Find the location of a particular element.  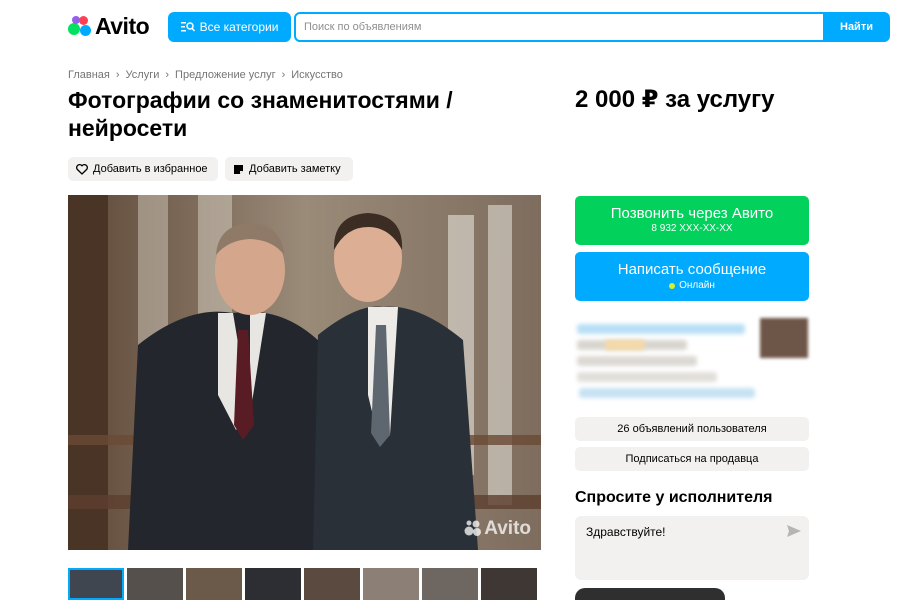

add-to-favorites-button: Добавить в избранное is located at coordinates (143, 169).